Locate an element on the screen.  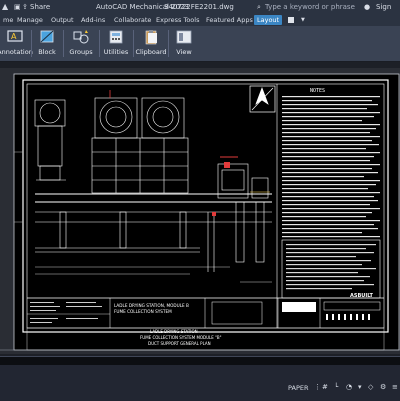
annotation-button: A Annotation is located at coordinates (16, 43).